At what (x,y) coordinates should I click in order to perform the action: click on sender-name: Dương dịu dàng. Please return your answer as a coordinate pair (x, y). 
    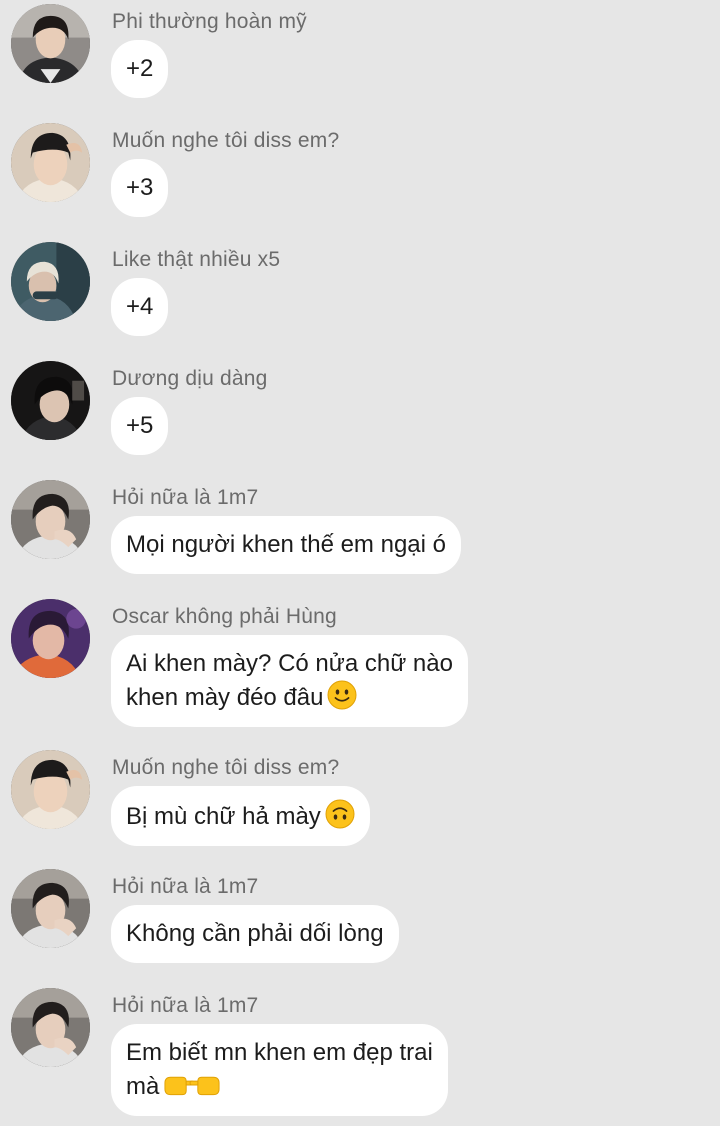
    Looking at the image, I should click on (190, 379).